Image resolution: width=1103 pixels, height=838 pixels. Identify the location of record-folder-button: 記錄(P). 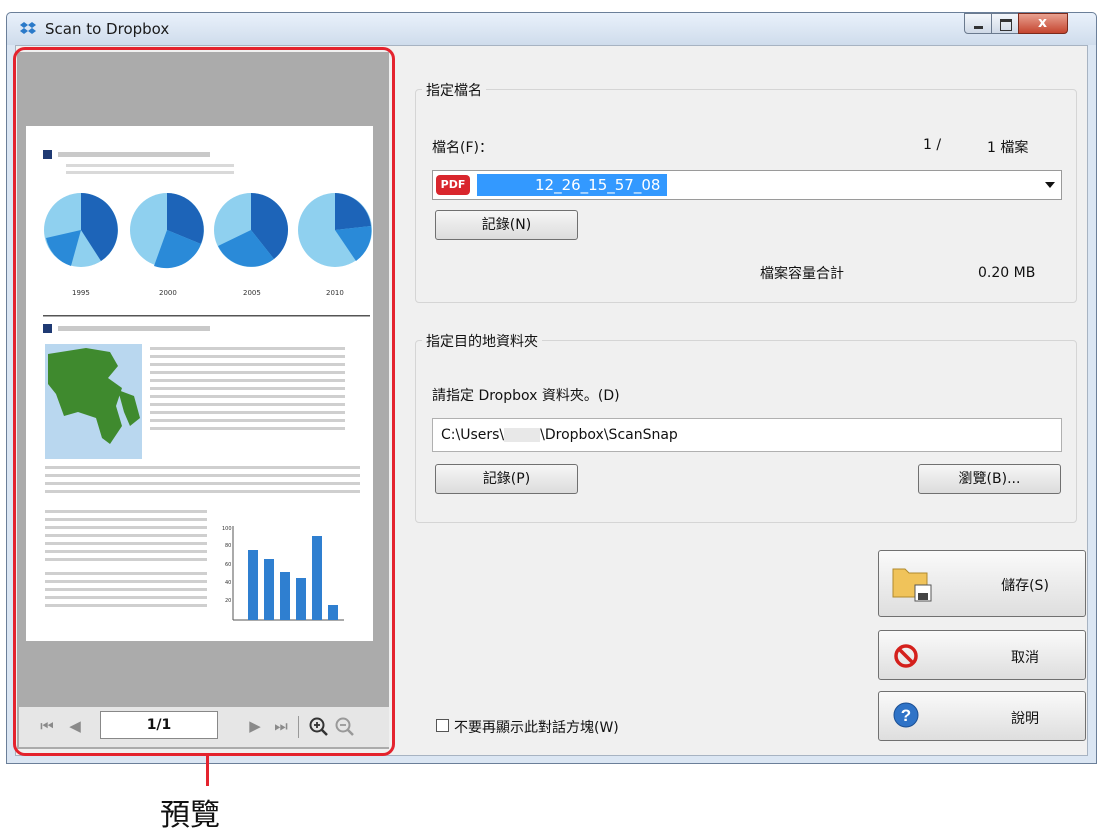
(506, 479).